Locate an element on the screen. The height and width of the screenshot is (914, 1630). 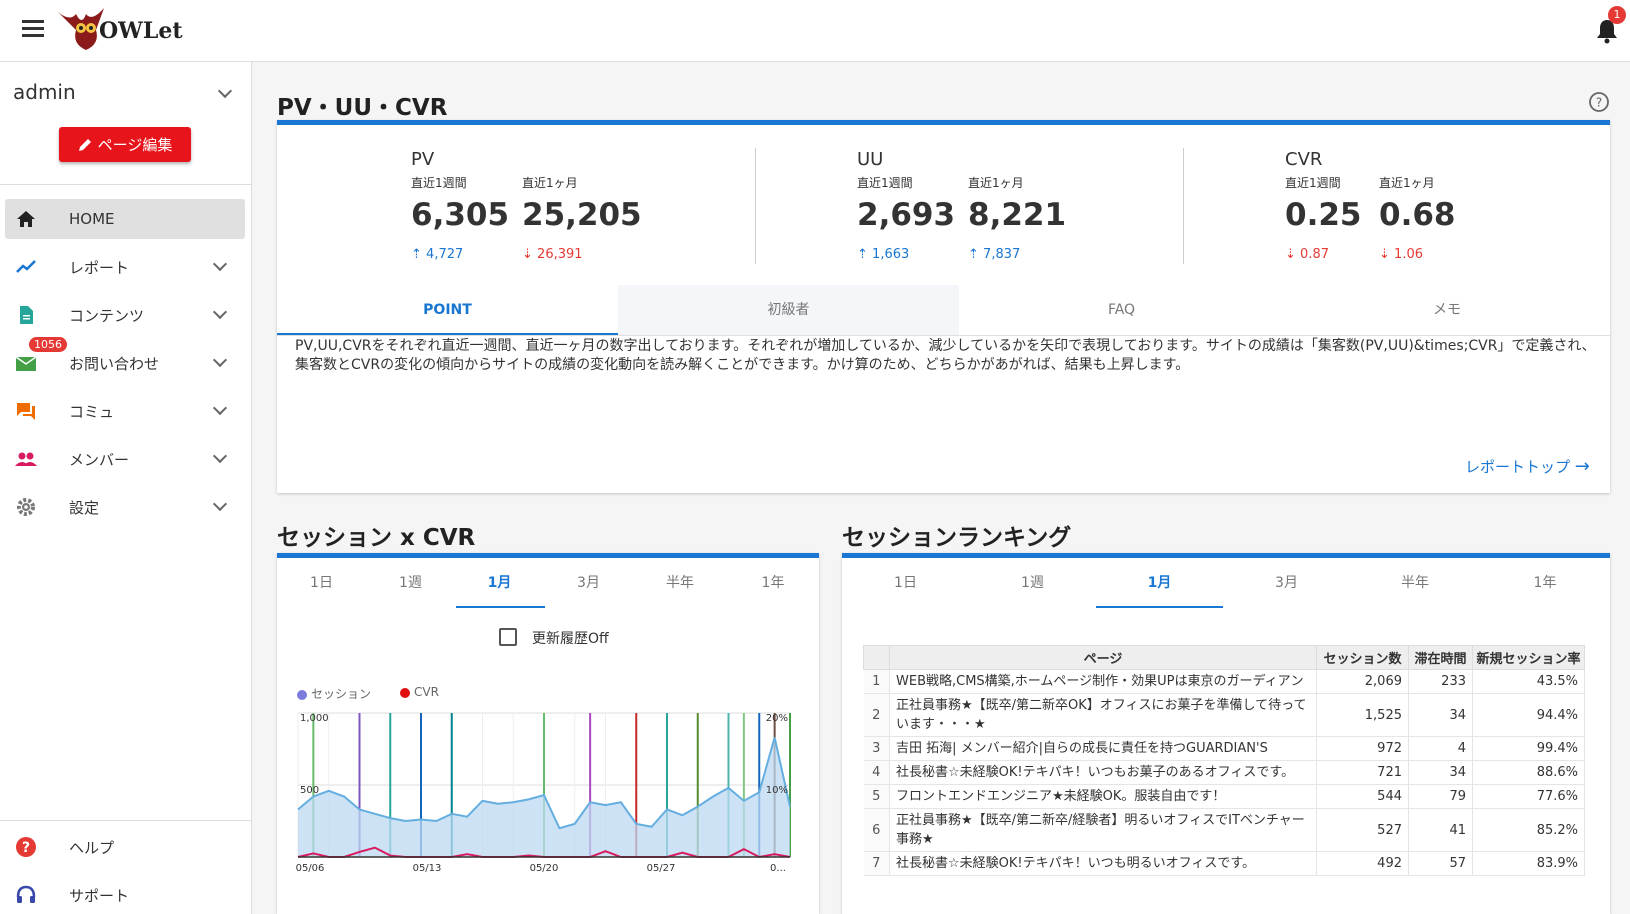
sidebar-item-community: コミュ is located at coordinates (125, 411).